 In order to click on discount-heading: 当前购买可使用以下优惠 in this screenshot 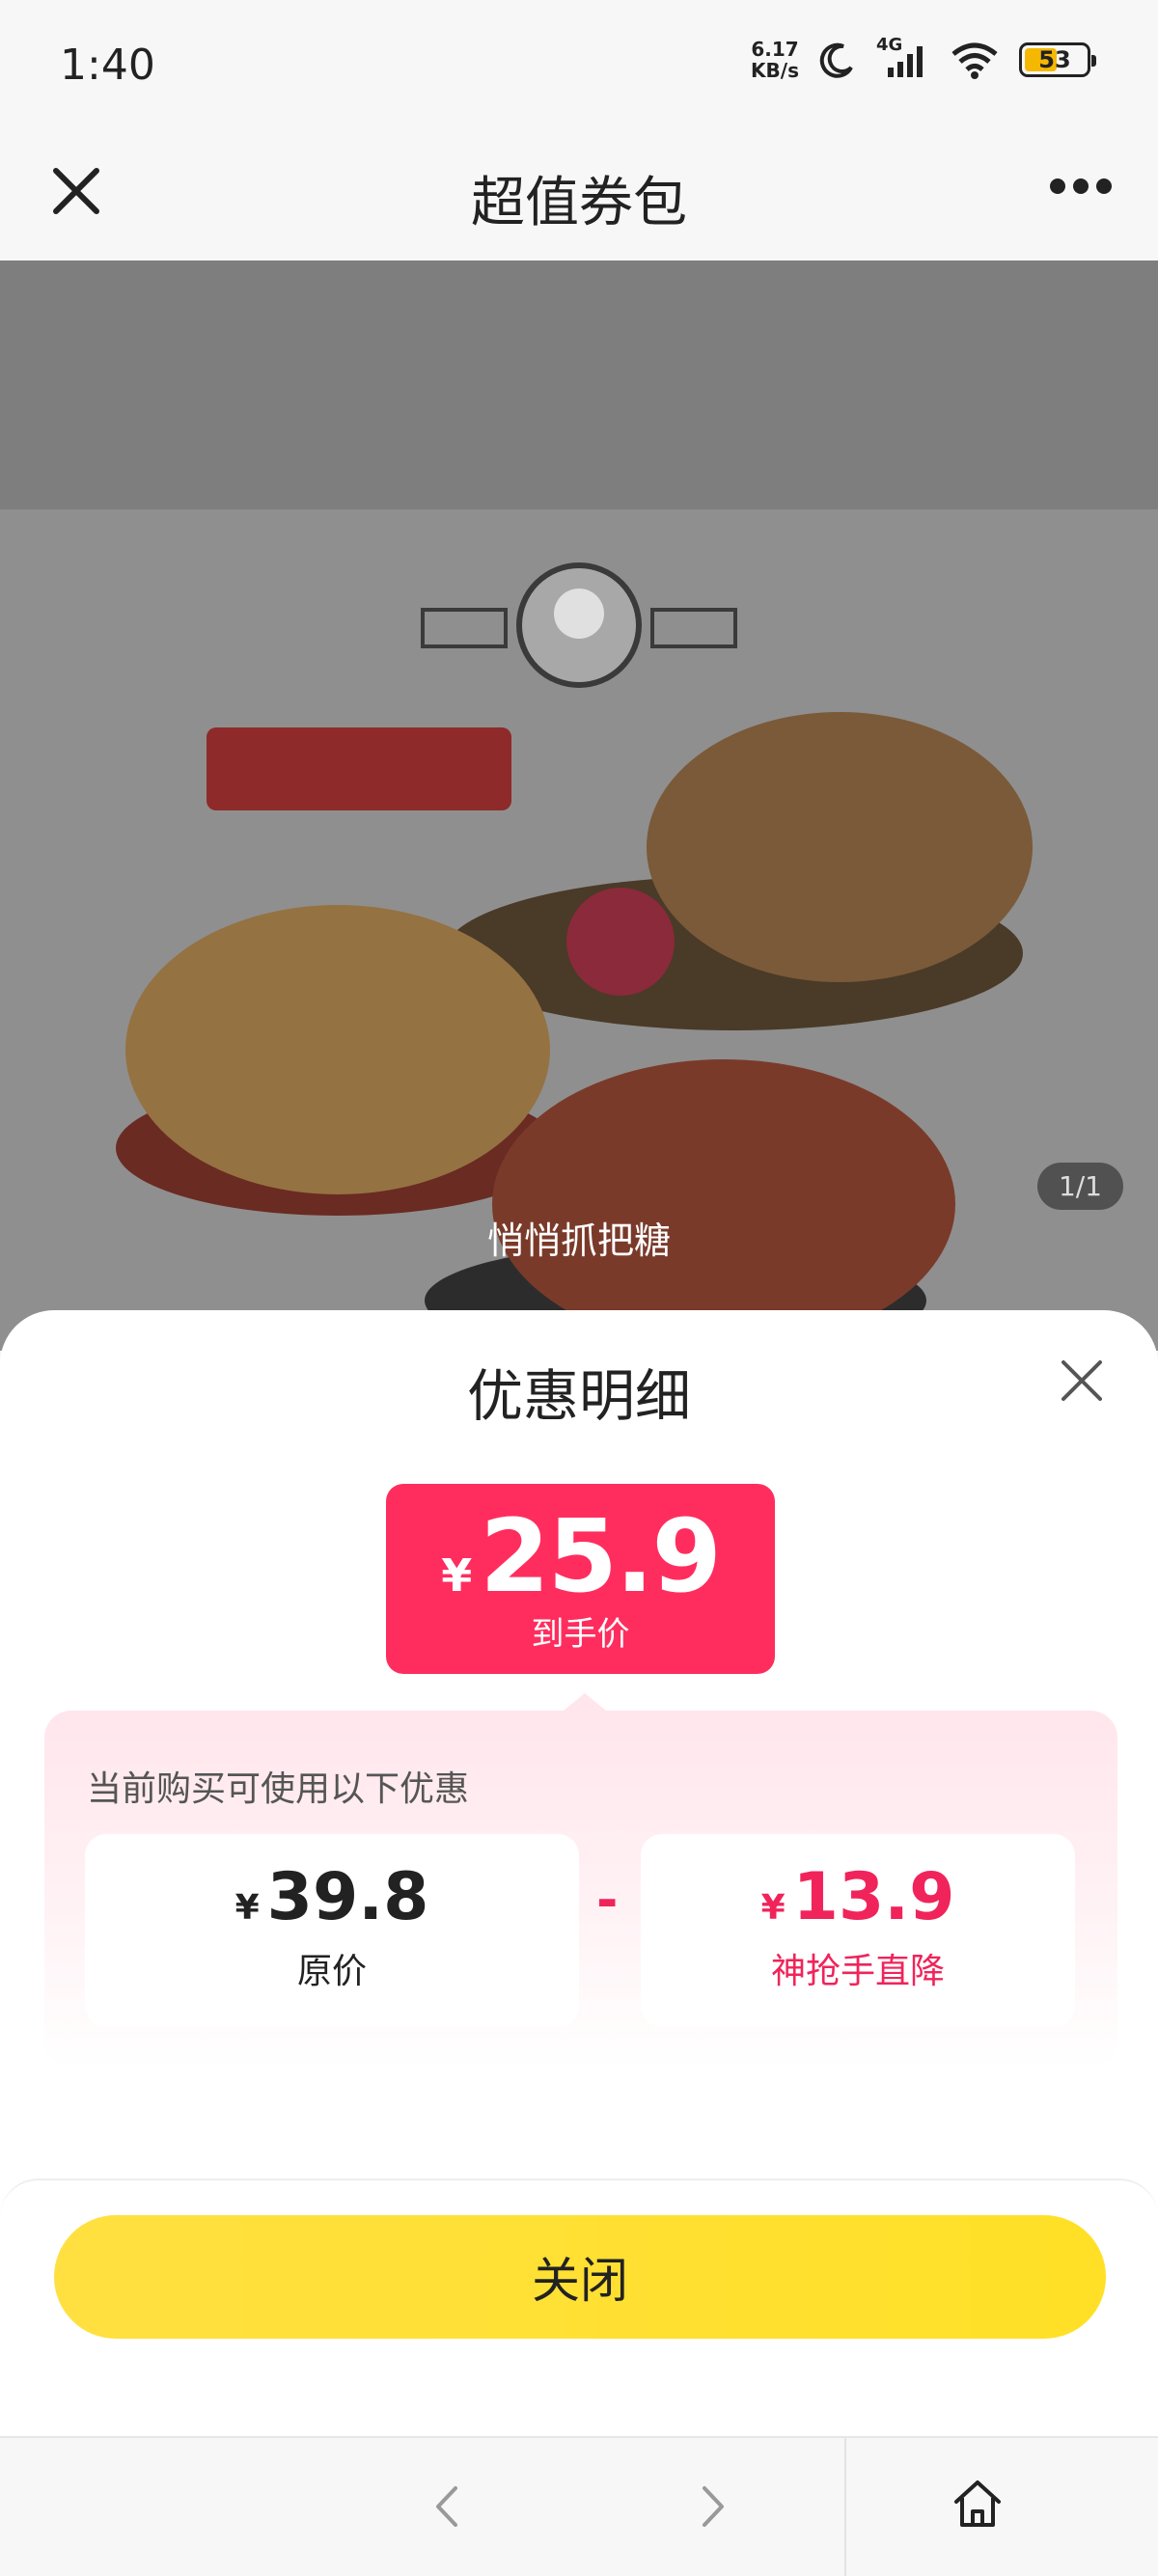, I will do `click(278, 1789)`.